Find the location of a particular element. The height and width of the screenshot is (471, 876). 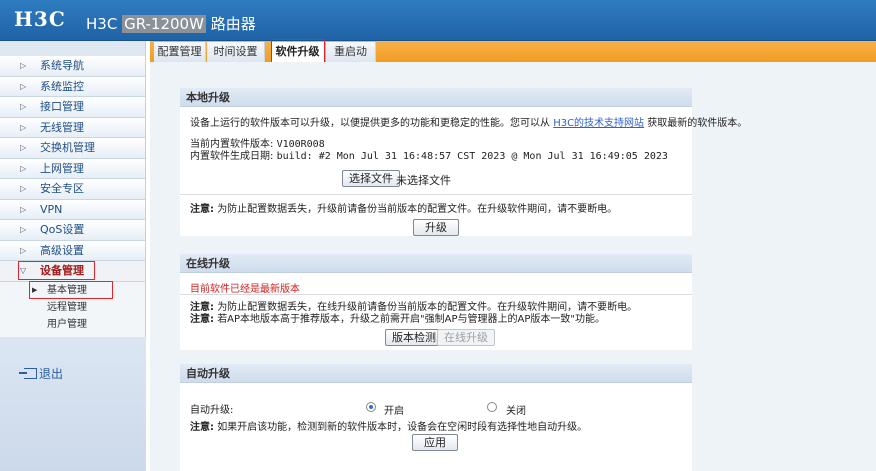

sidebar-item-interface: ▷ 接口管理 is located at coordinates (72, 107).